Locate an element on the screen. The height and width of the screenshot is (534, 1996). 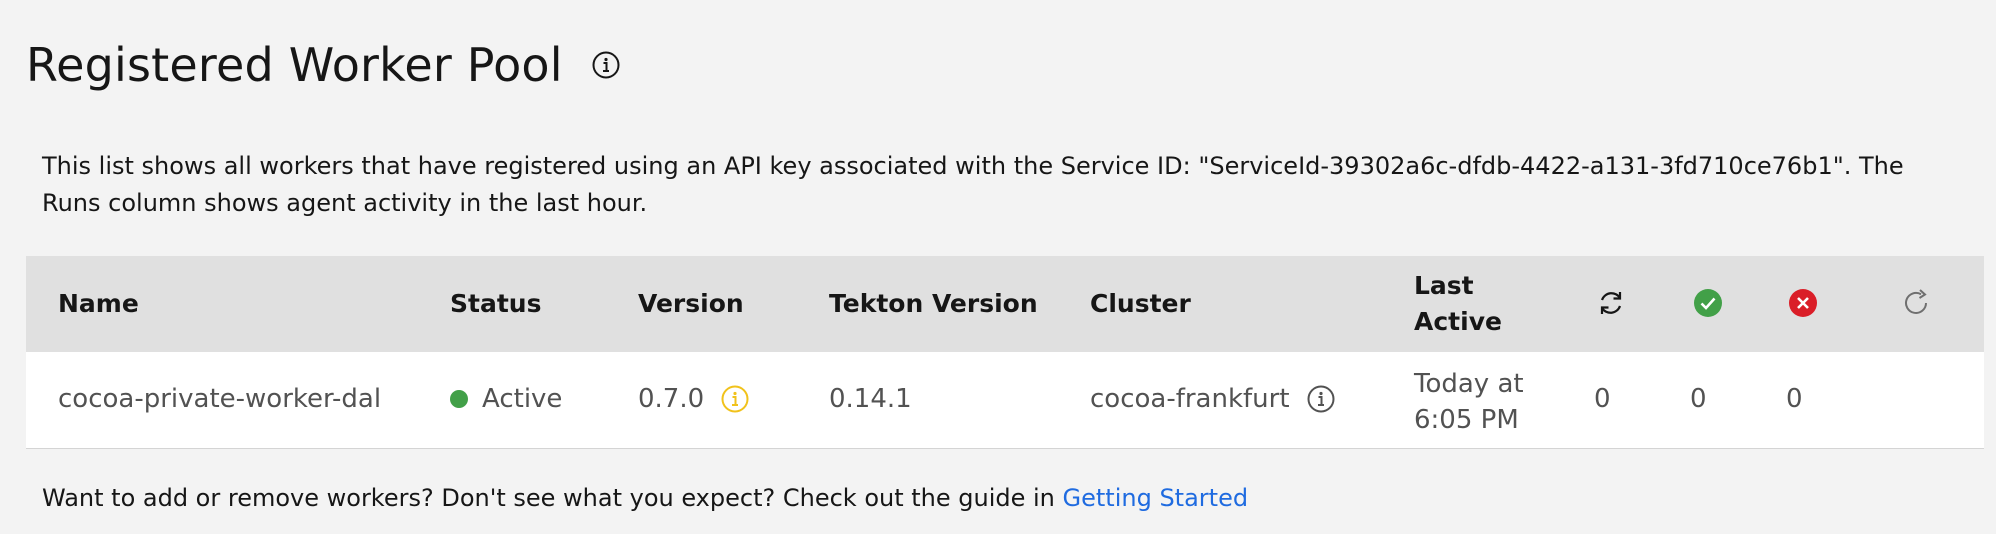
status-cell: Active is located at coordinates (506, 399).